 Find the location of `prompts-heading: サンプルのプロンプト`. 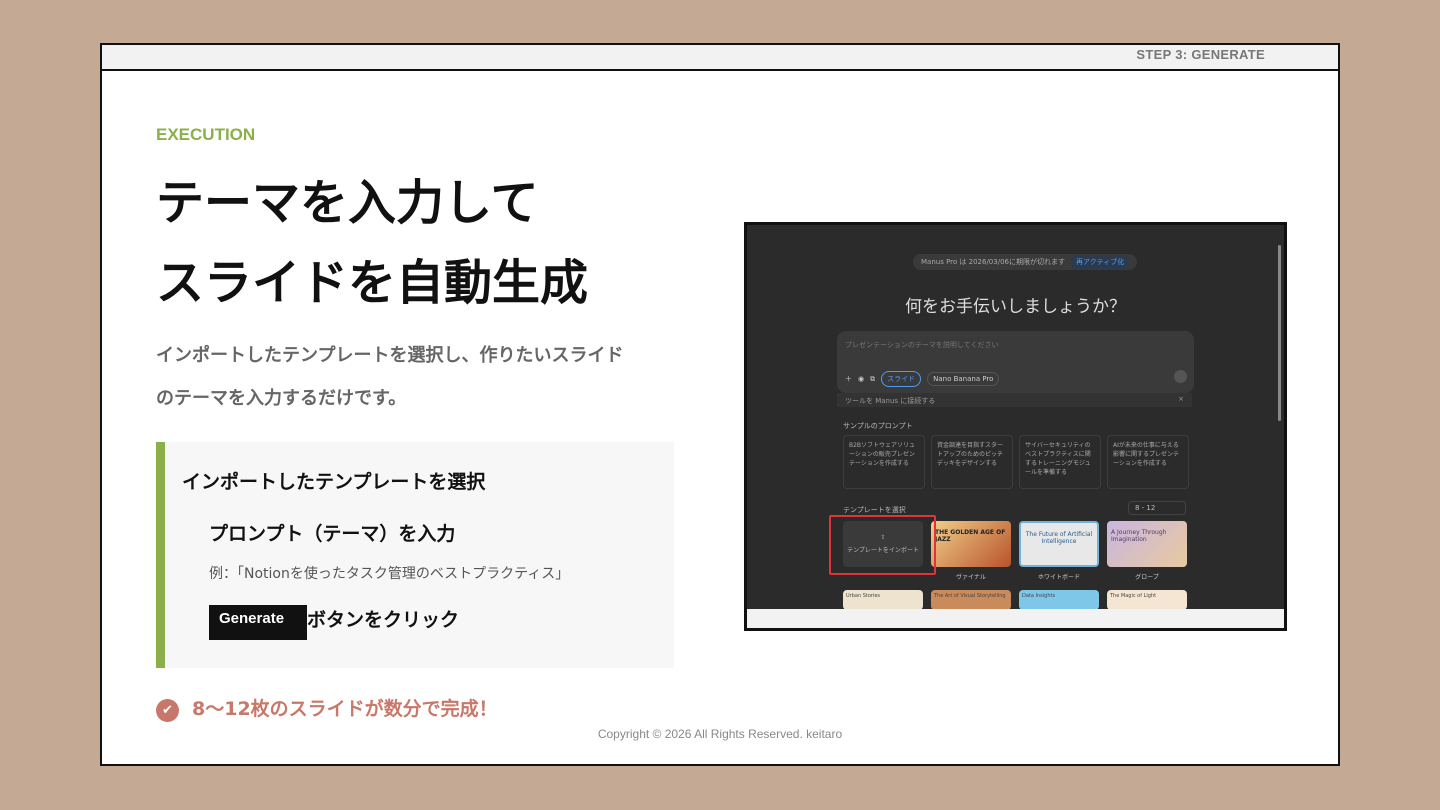

prompts-heading: サンプルのプロンプト is located at coordinates (878, 426).